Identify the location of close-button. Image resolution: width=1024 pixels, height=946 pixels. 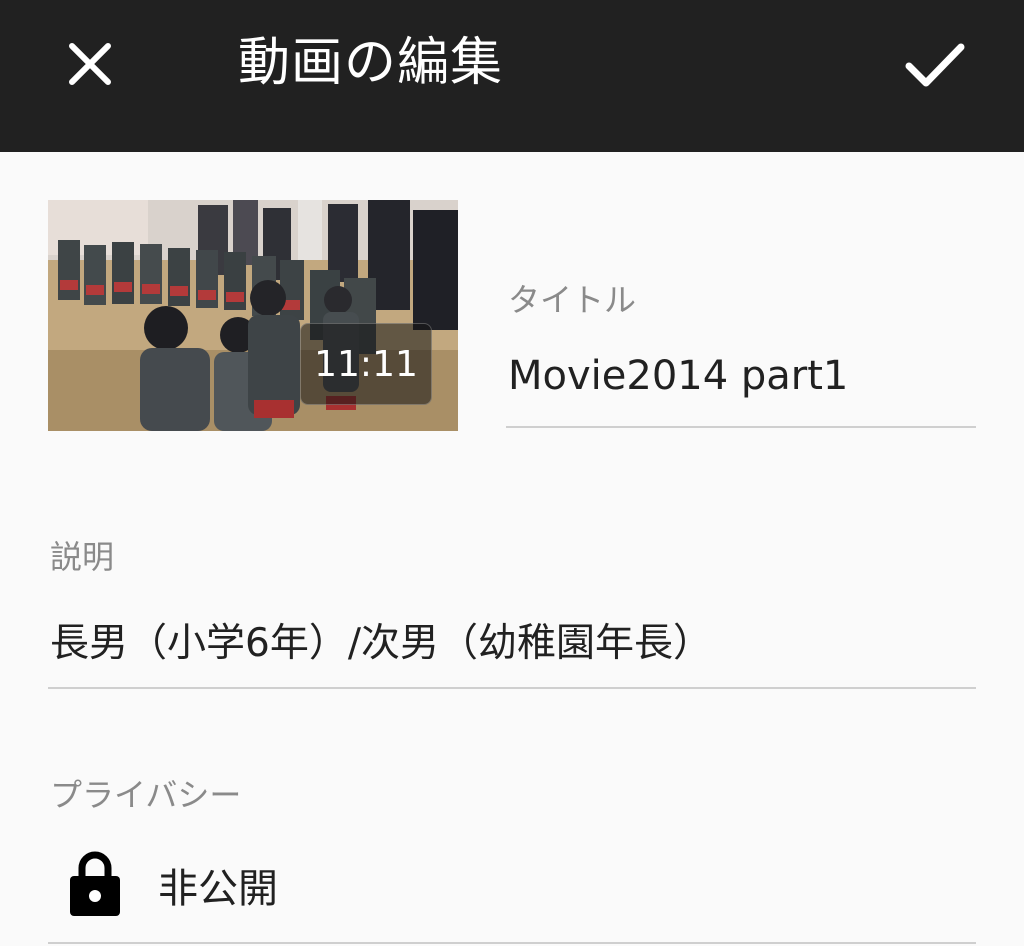
(90, 64).